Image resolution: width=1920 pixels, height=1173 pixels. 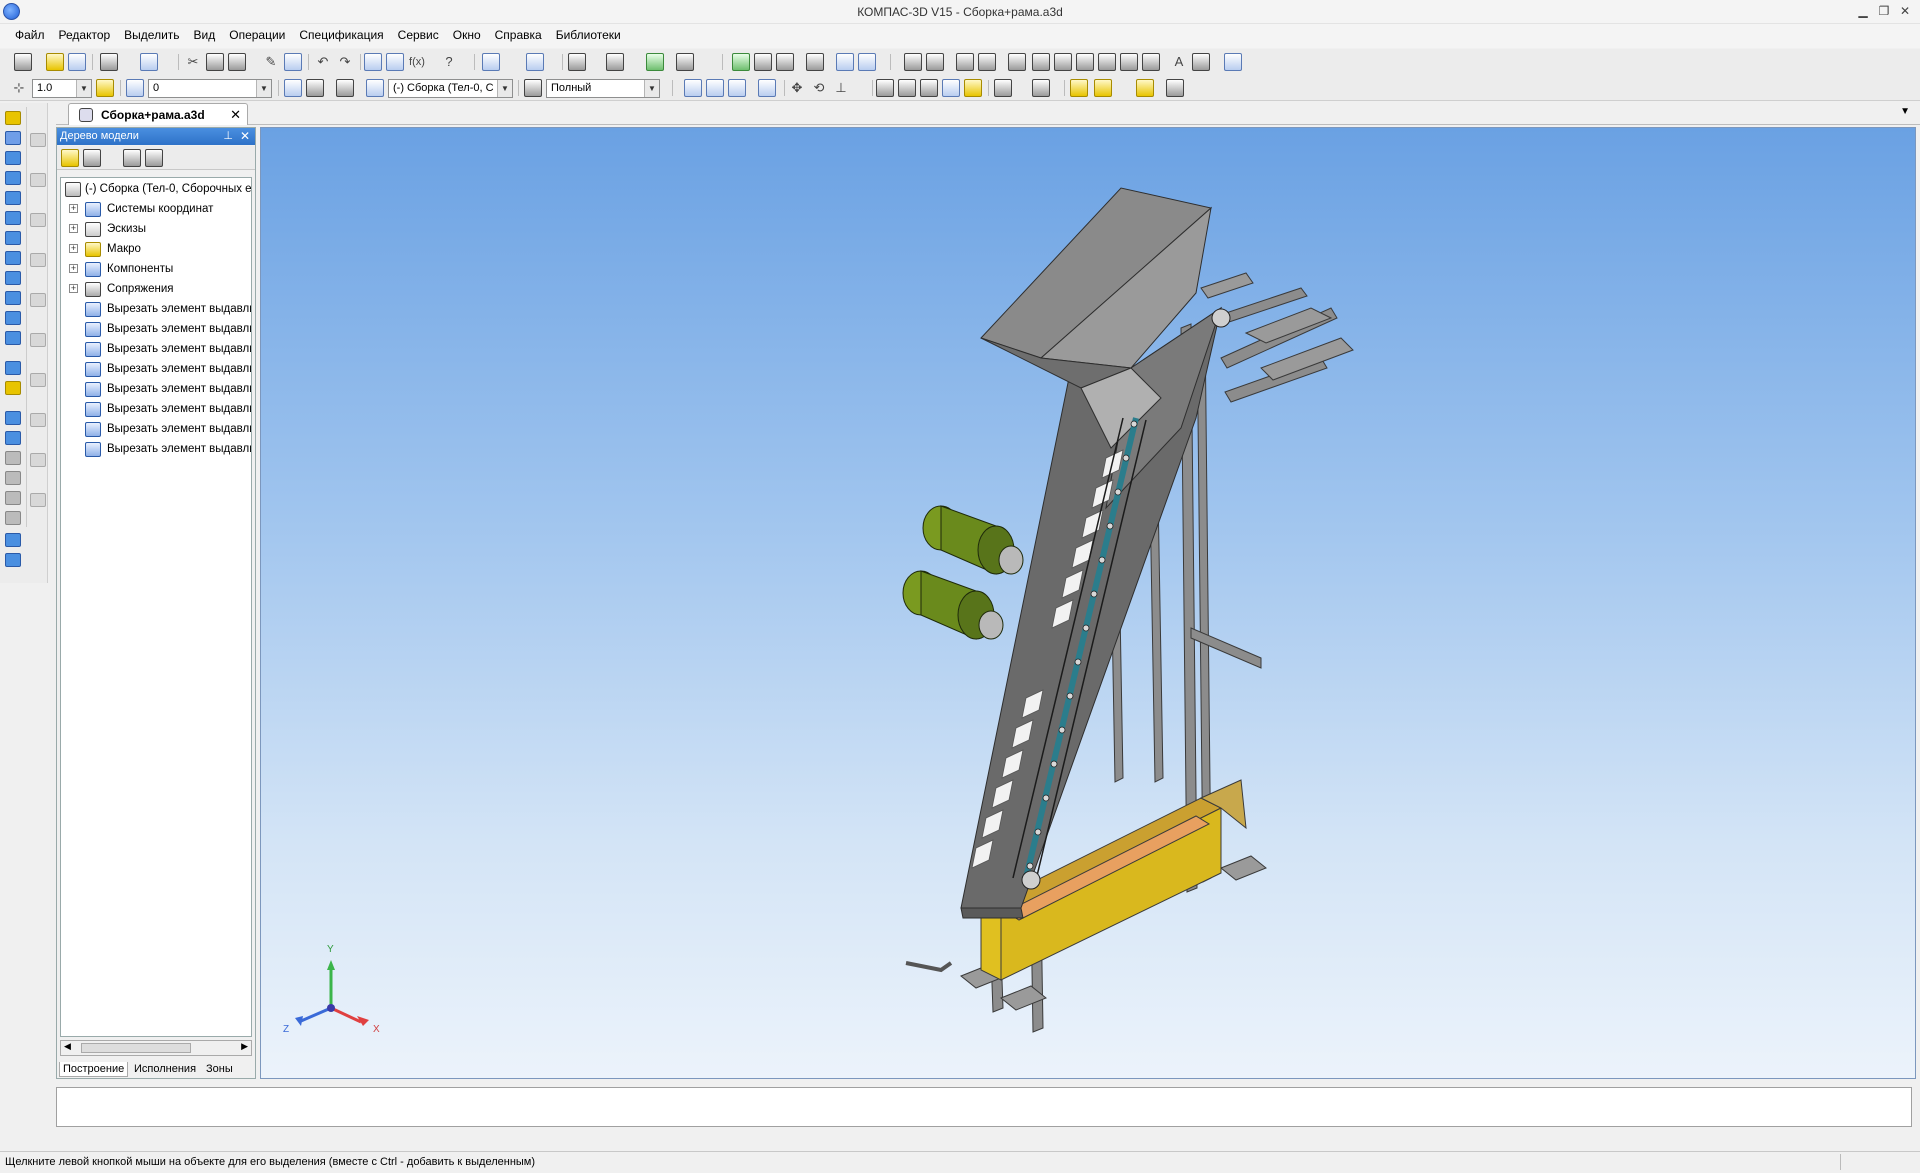 I want to click on hatch-icon, so click(x=1201, y=62).